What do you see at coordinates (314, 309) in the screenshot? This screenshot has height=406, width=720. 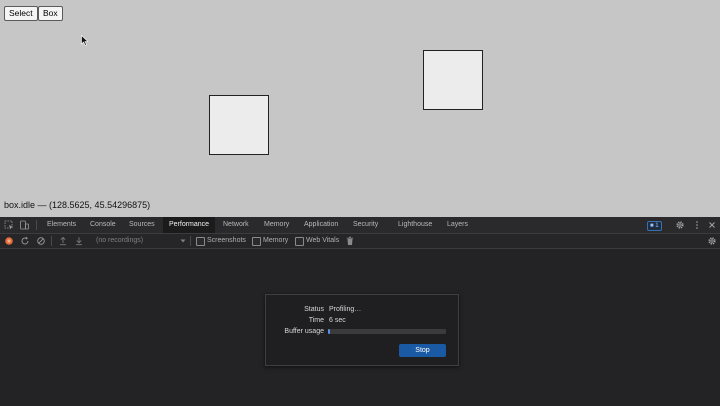 I see `status-label: Status` at bounding box center [314, 309].